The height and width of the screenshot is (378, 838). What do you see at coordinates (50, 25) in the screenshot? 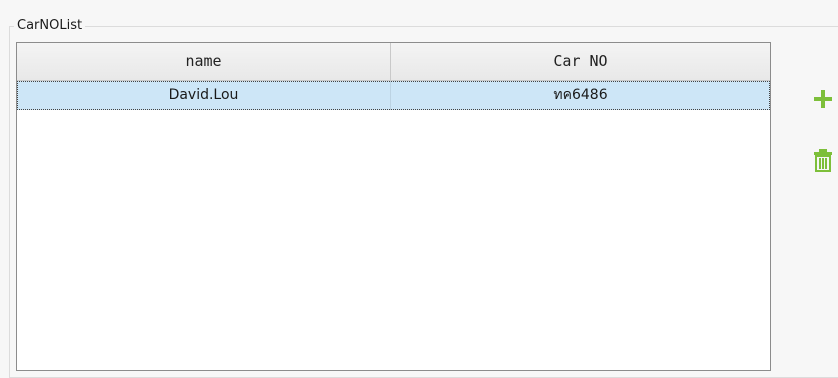
I see `group-title: CarNOList` at bounding box center [50, 25].